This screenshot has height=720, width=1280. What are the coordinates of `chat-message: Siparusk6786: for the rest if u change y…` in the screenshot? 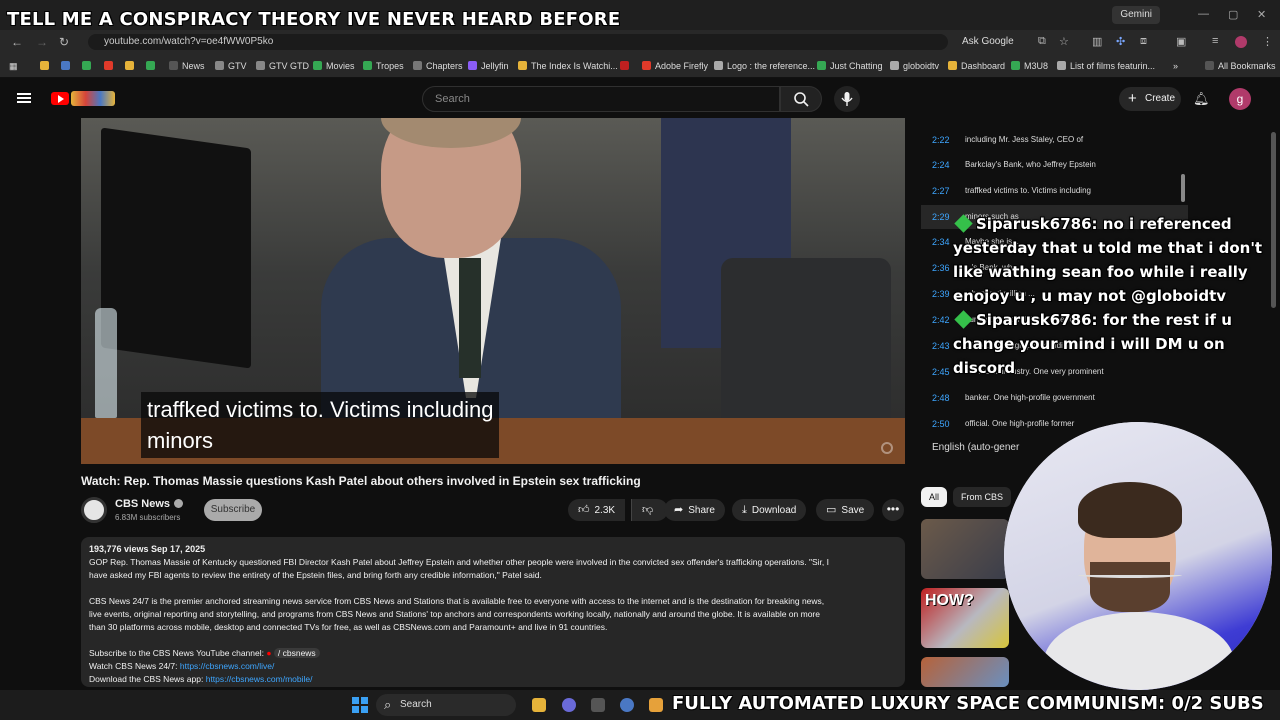 It's located at (1092, 343).